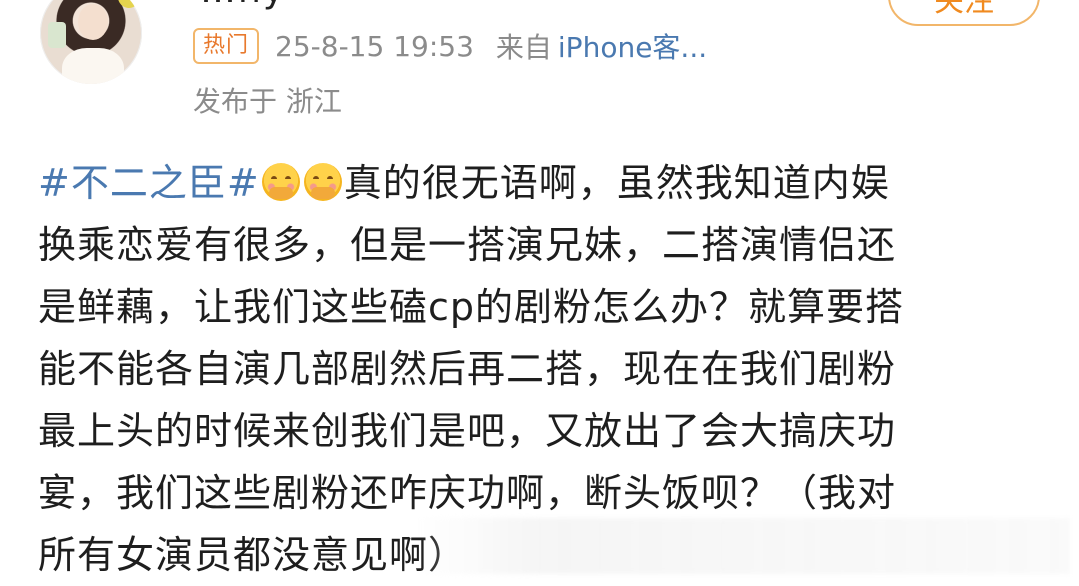 The width and height of the screenshot is (1079, 586). I want to click on text-segment: 真的很无语啊，虽然我知道内娱, so click(616, 183).